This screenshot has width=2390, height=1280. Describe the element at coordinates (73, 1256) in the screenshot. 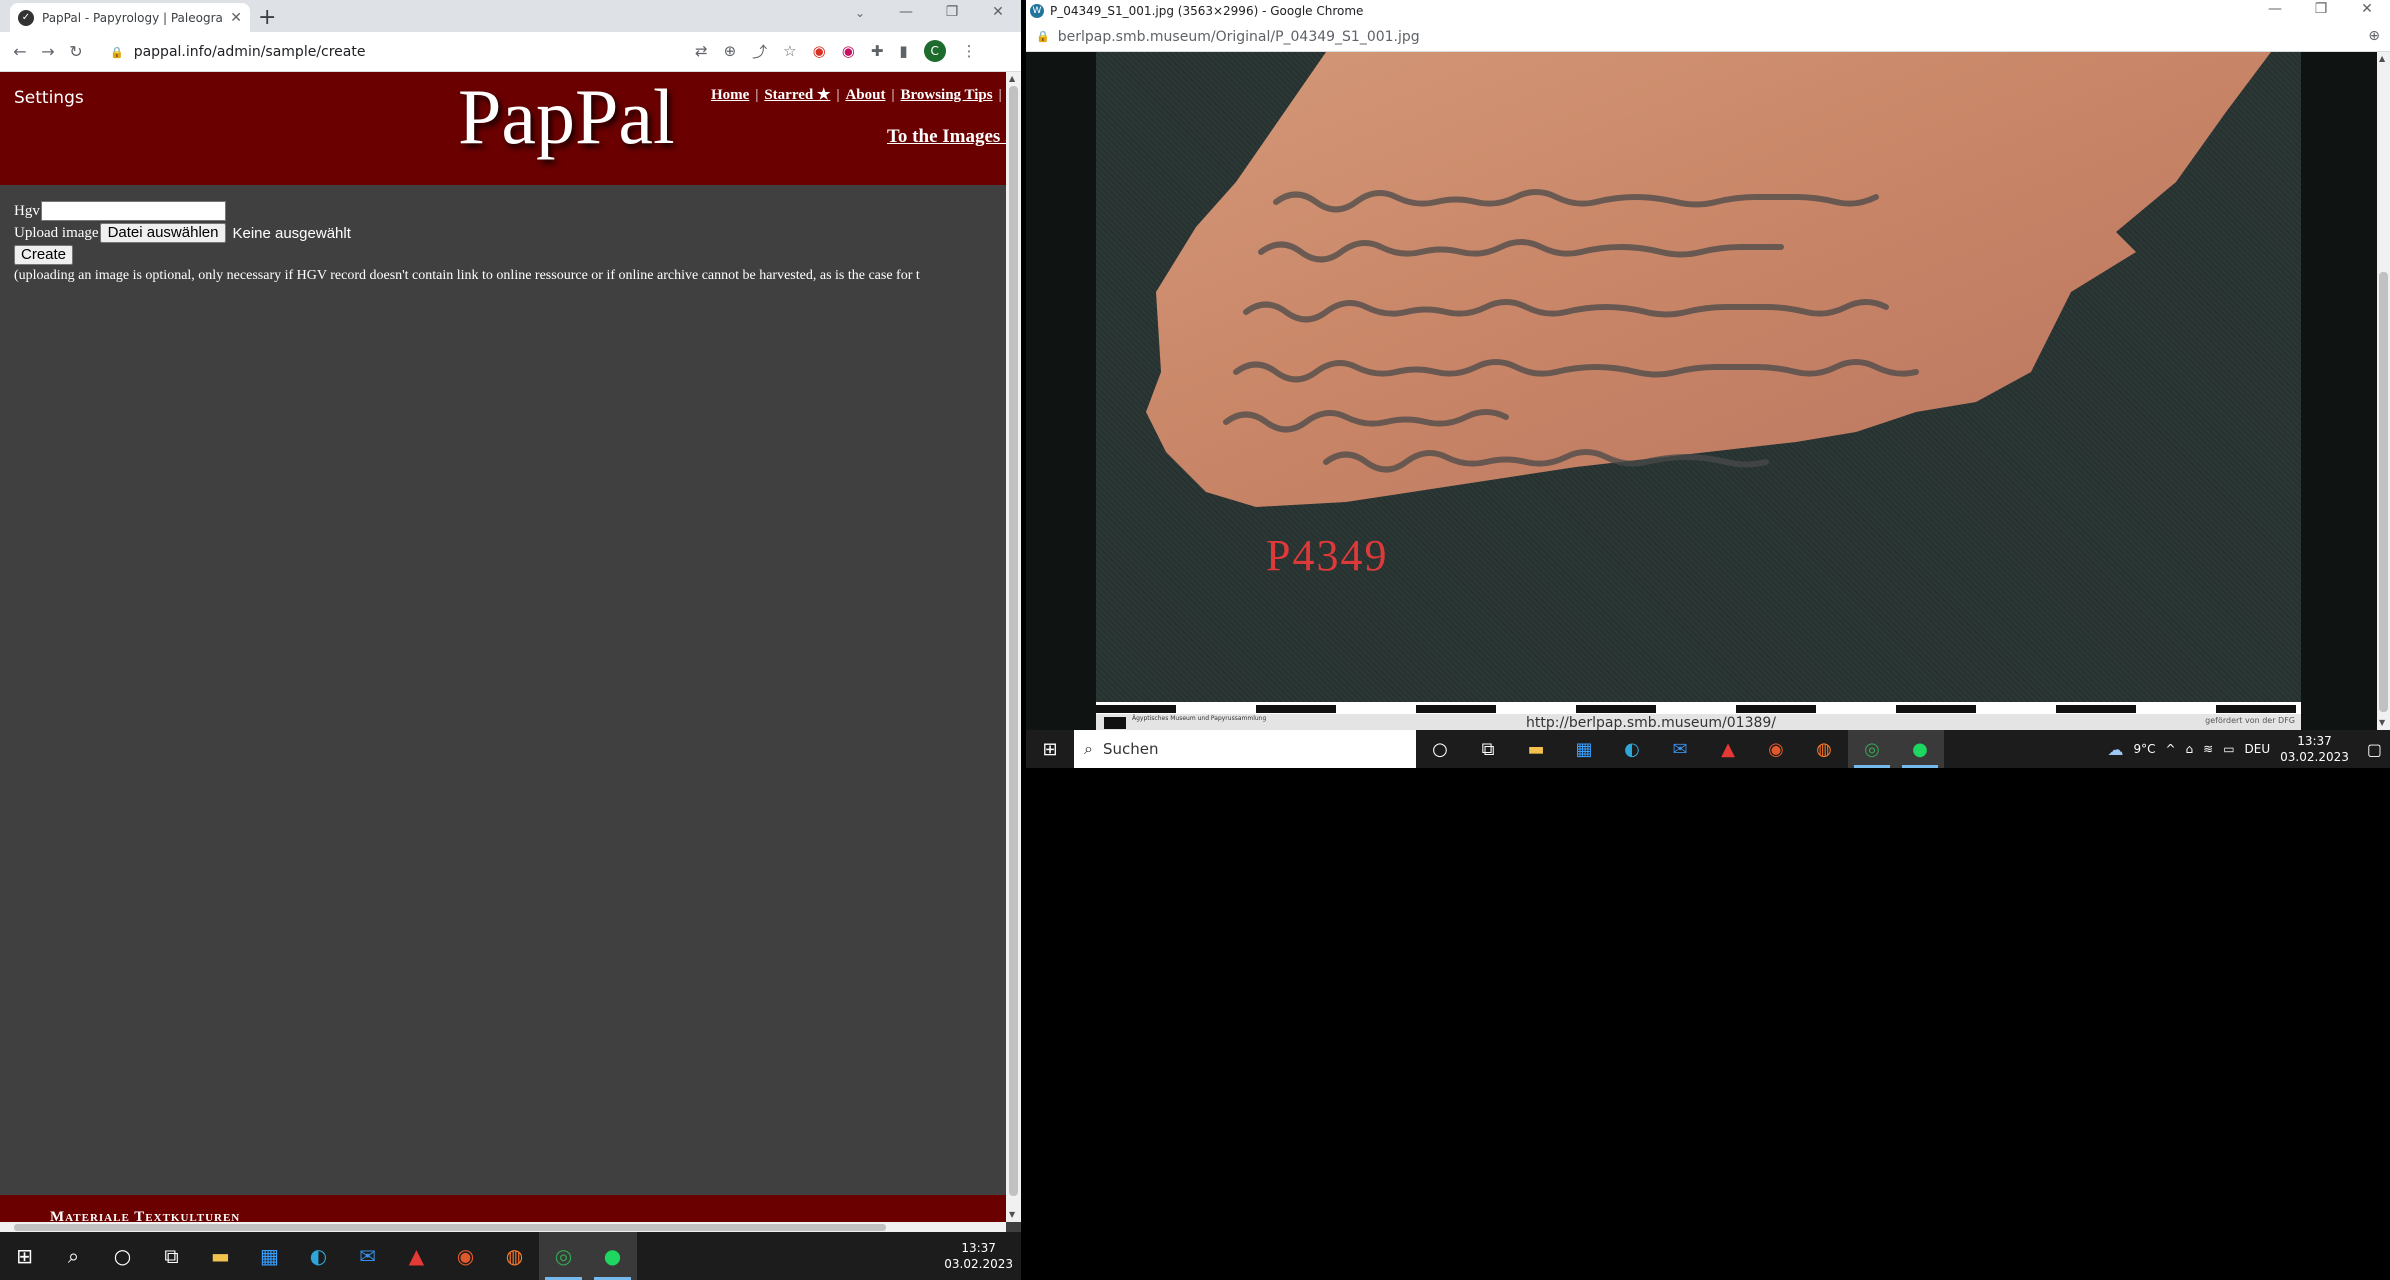

I see `search-icon: ⌕` at that location.